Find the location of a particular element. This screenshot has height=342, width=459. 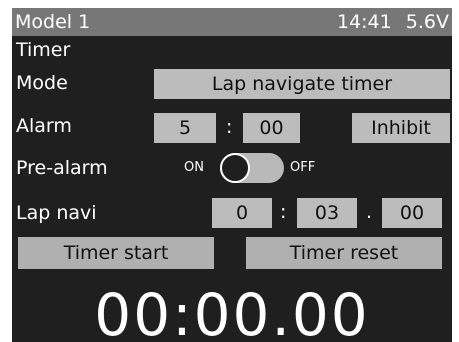

alarm-minutes-field: 5 is located at coordinates (185, 128).